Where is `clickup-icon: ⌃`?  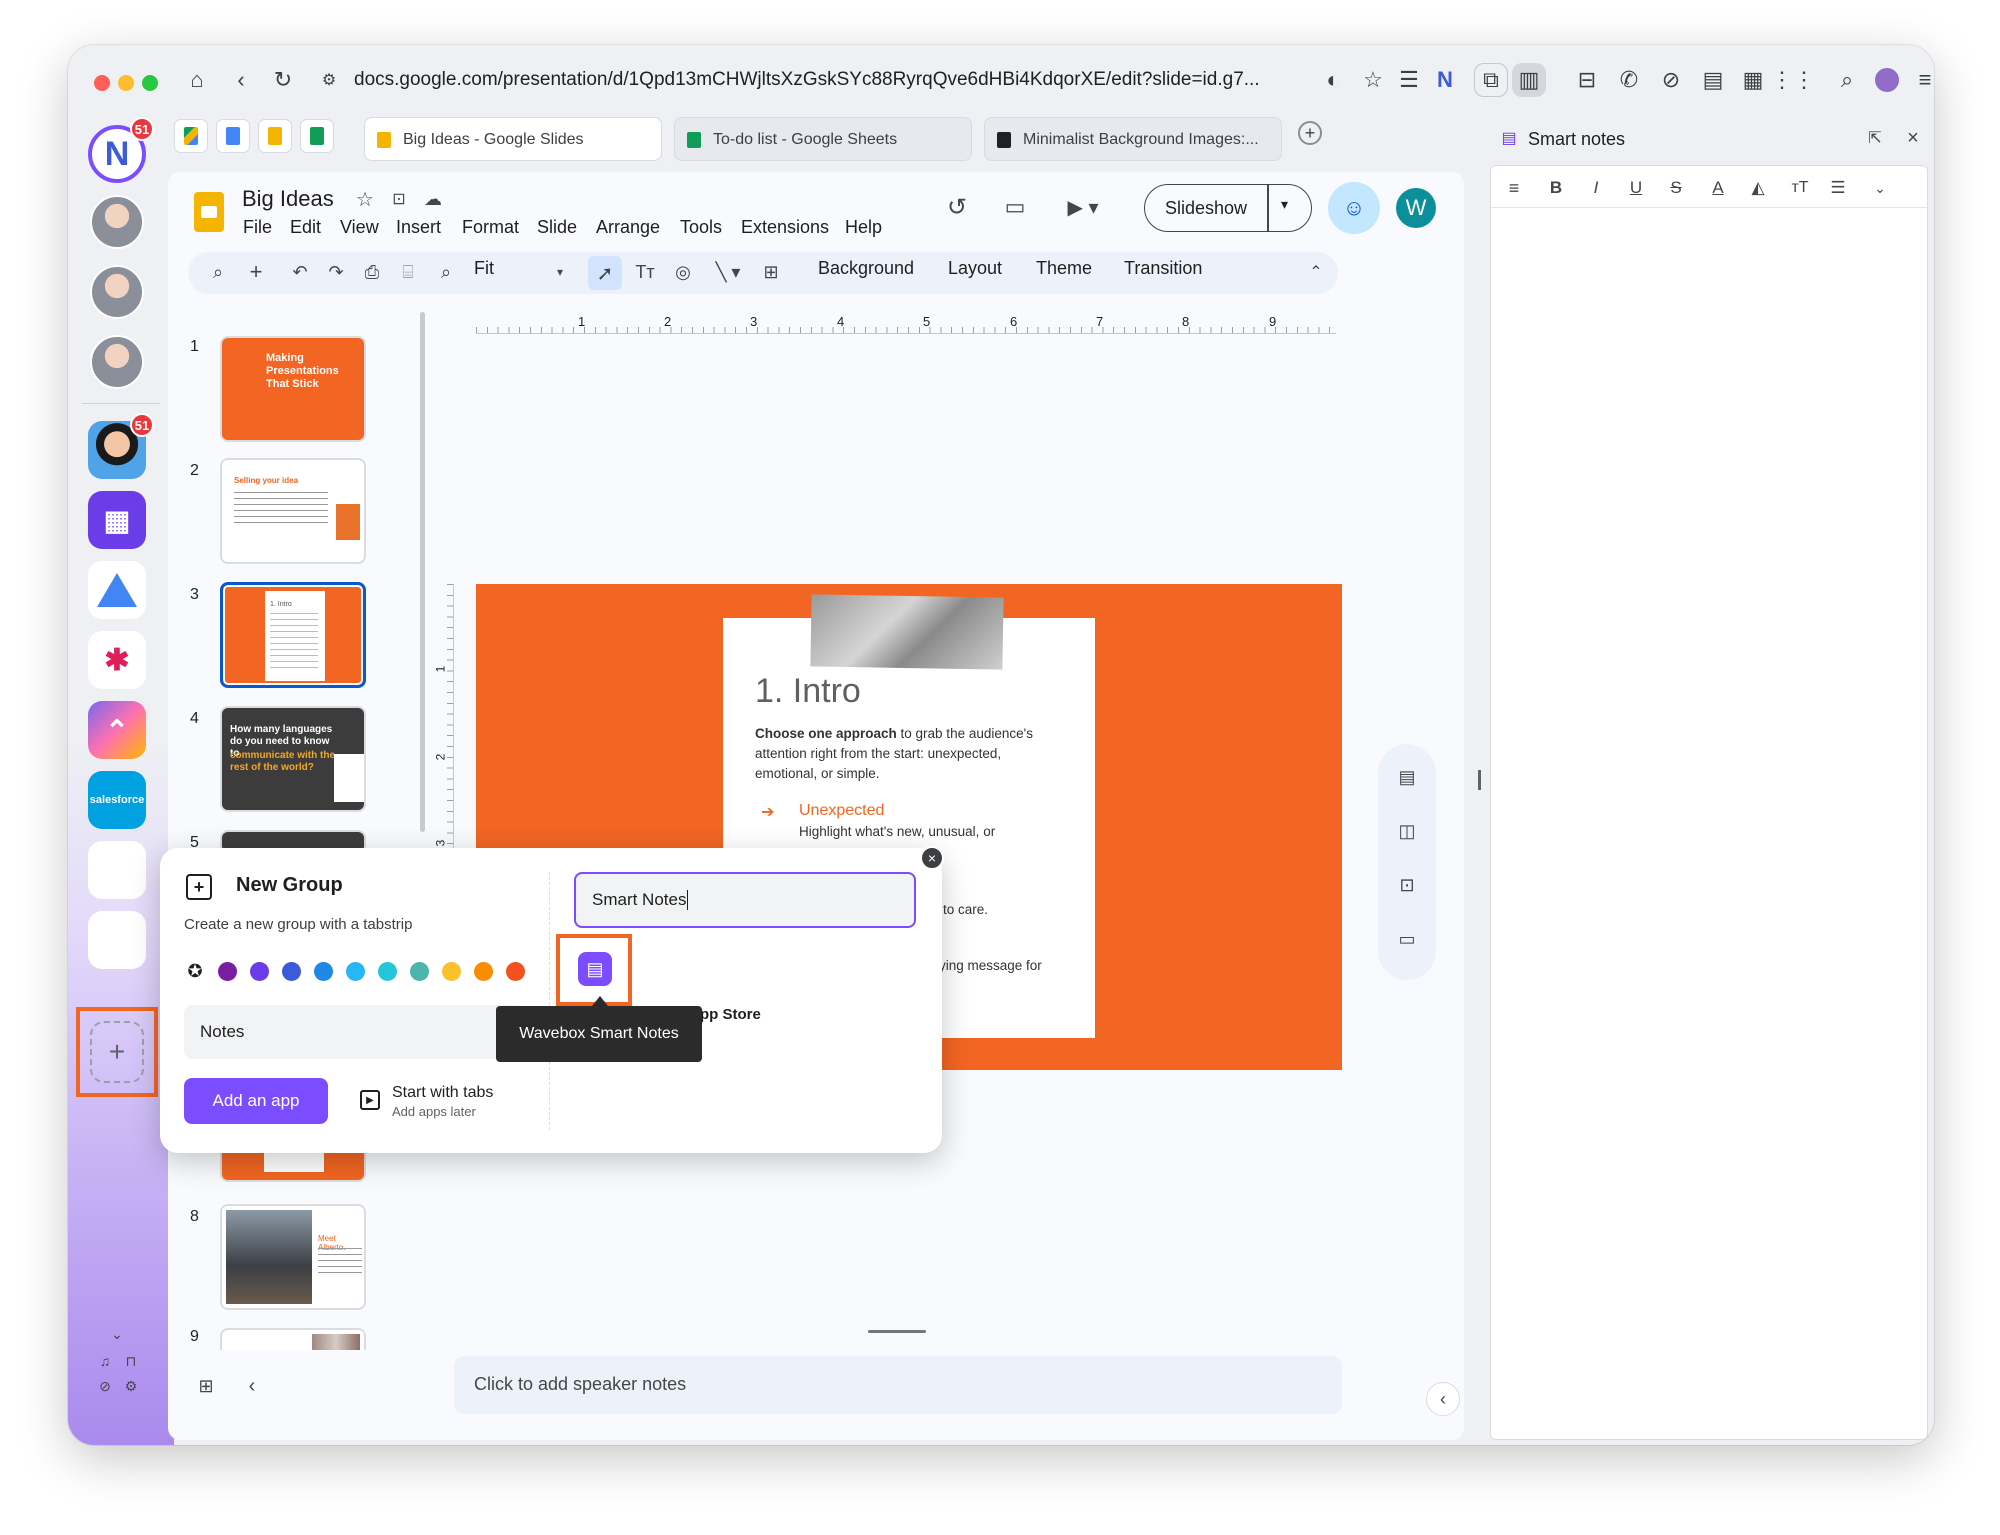
clickup-icon: ⌃ is located at coordinates (117, 730).